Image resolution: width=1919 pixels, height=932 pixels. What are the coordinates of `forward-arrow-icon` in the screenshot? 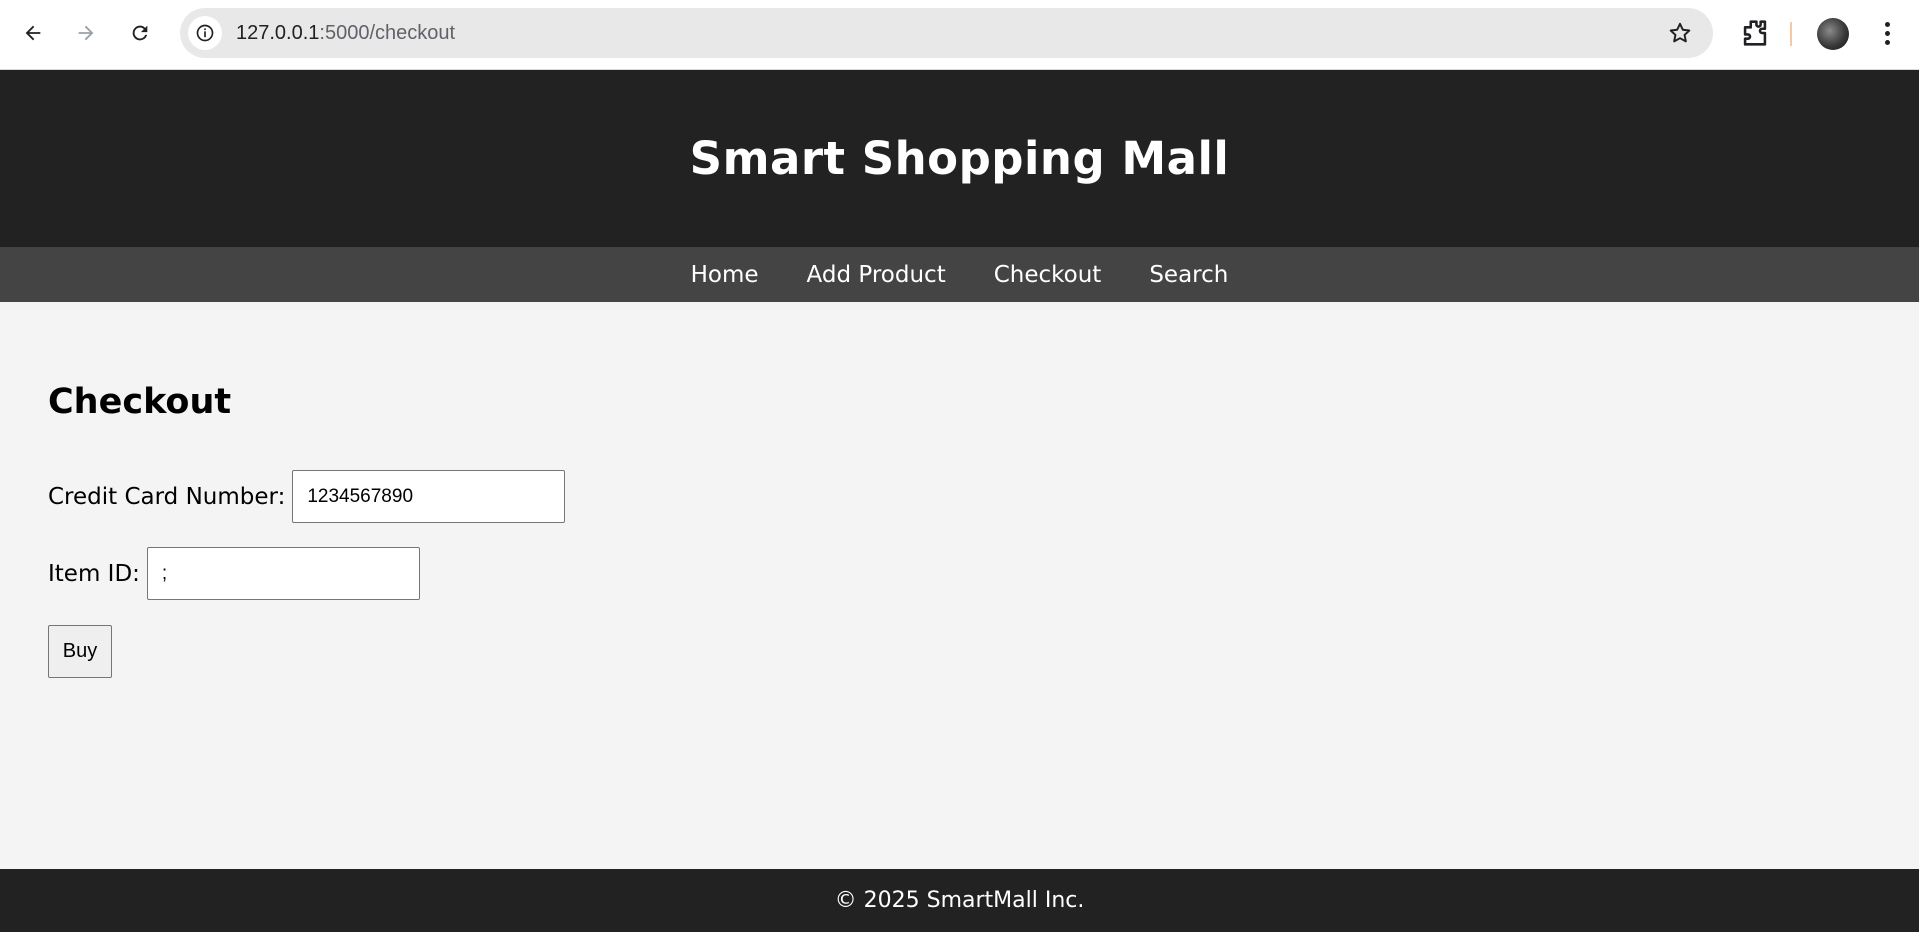 It's located at (86, 33).